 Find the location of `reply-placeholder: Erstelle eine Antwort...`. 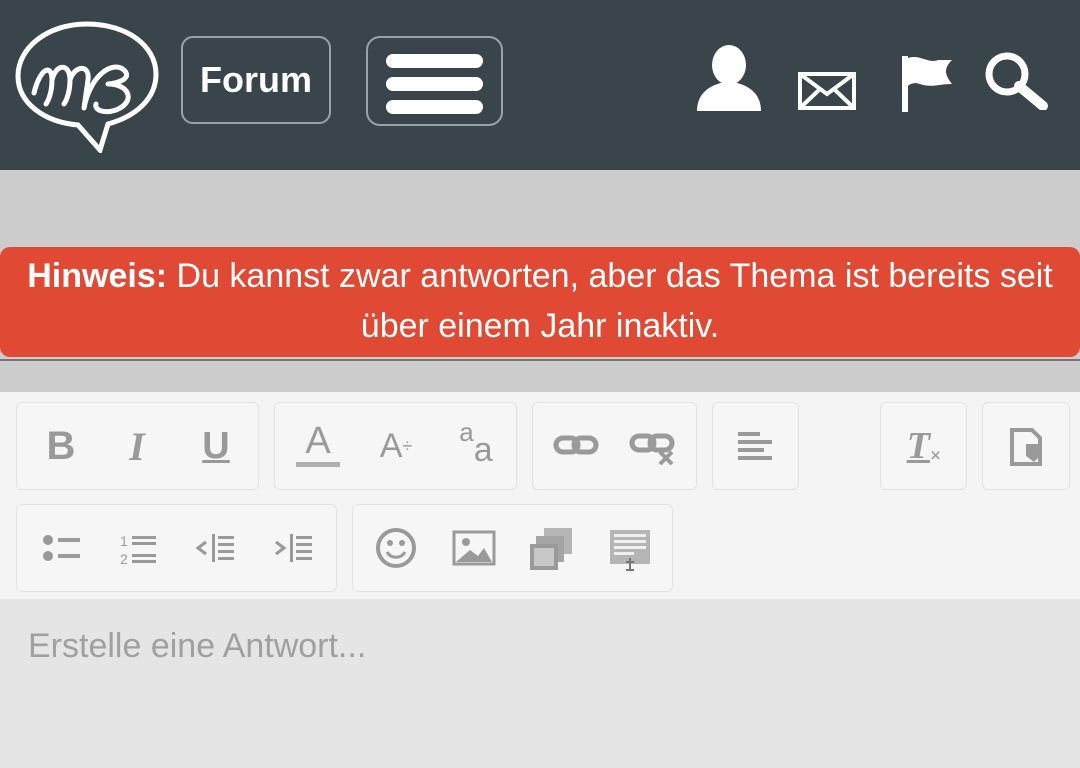

reply-placeholder: Erstelle eine Antwort... is located at coordinates (197, 646).